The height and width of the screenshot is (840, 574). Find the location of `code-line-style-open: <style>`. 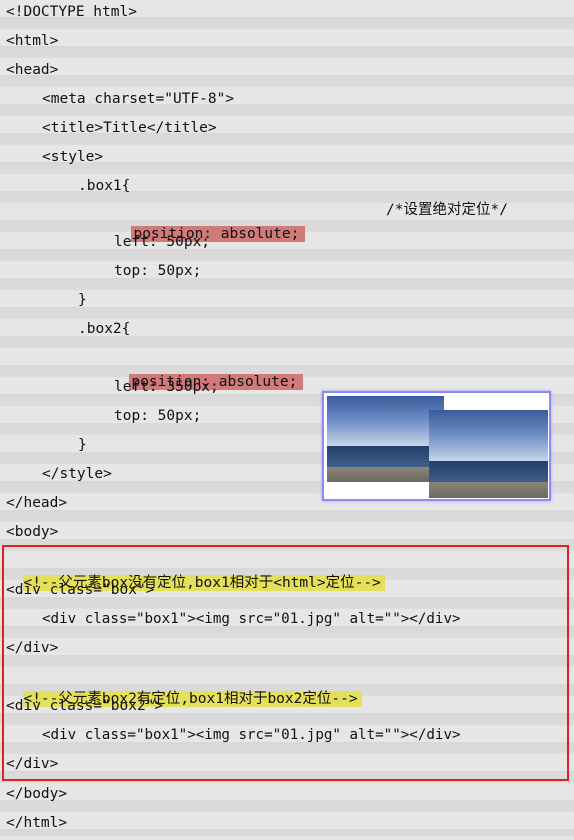

code-line-style-open: <style> is located at coordinates (73, 157).